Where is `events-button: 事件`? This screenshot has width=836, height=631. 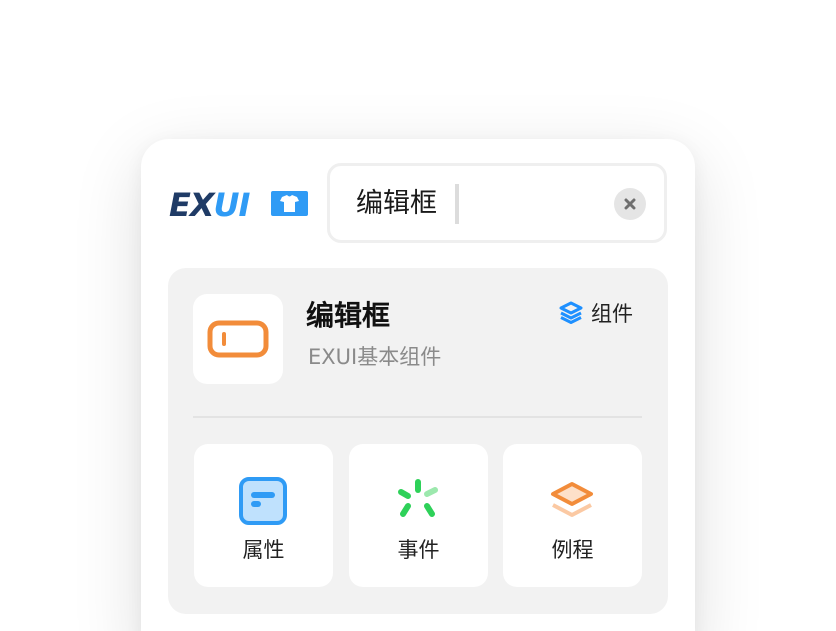
events-button: 事件 is located at coordinates (418, 515).